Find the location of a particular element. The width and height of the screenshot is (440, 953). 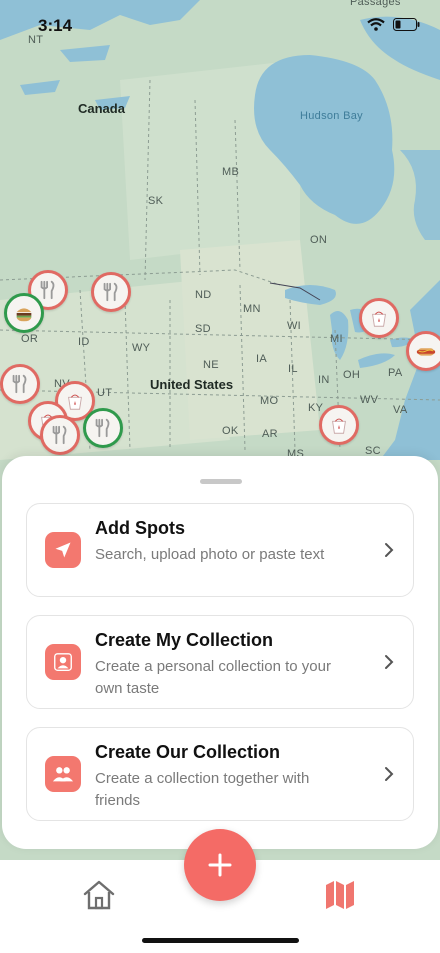

map-label-ok: OK is located at coordinates (230, 431).